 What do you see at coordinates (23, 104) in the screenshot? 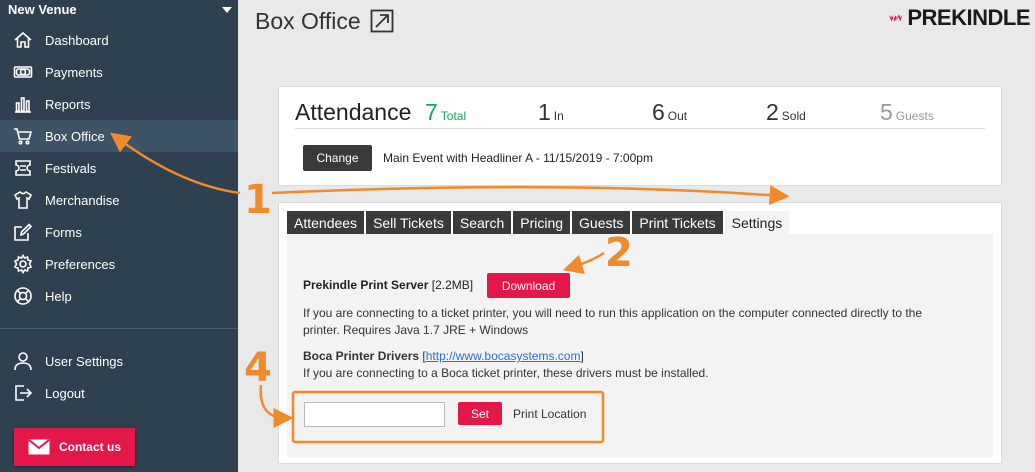
I see `bar-chart-icon` at bounding box center [23, 104].